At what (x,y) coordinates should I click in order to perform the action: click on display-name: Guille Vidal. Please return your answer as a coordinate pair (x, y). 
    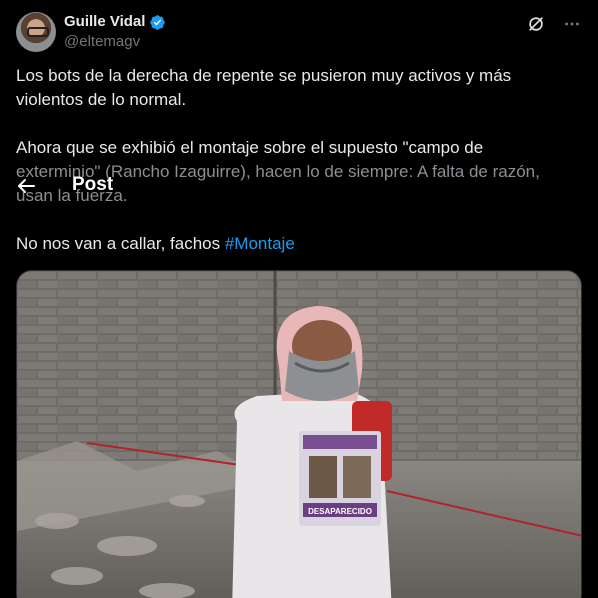
    Looking at the image, I should click on (104, 22).